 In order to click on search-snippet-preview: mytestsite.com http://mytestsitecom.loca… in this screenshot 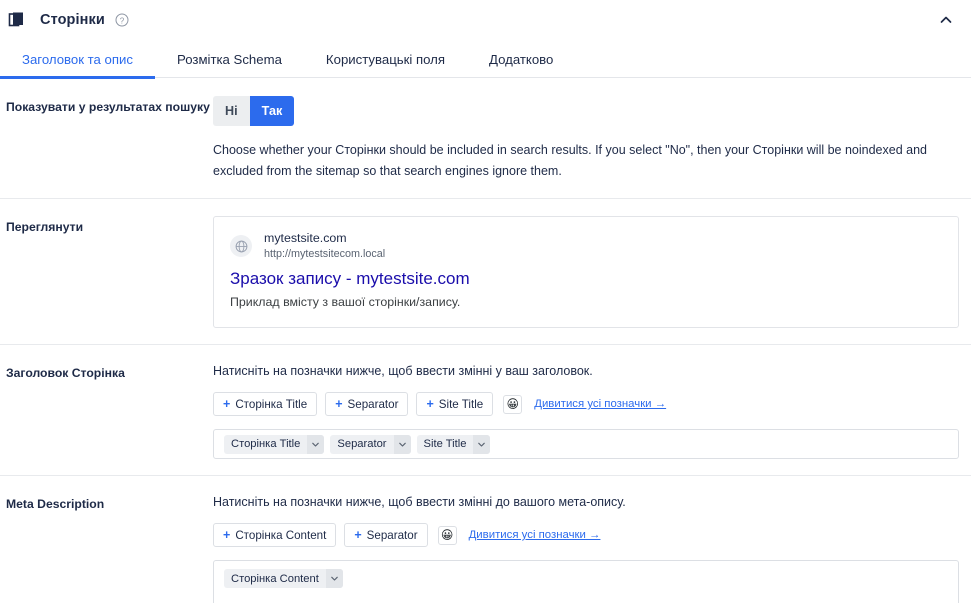, I will do `click(586, 272)`.